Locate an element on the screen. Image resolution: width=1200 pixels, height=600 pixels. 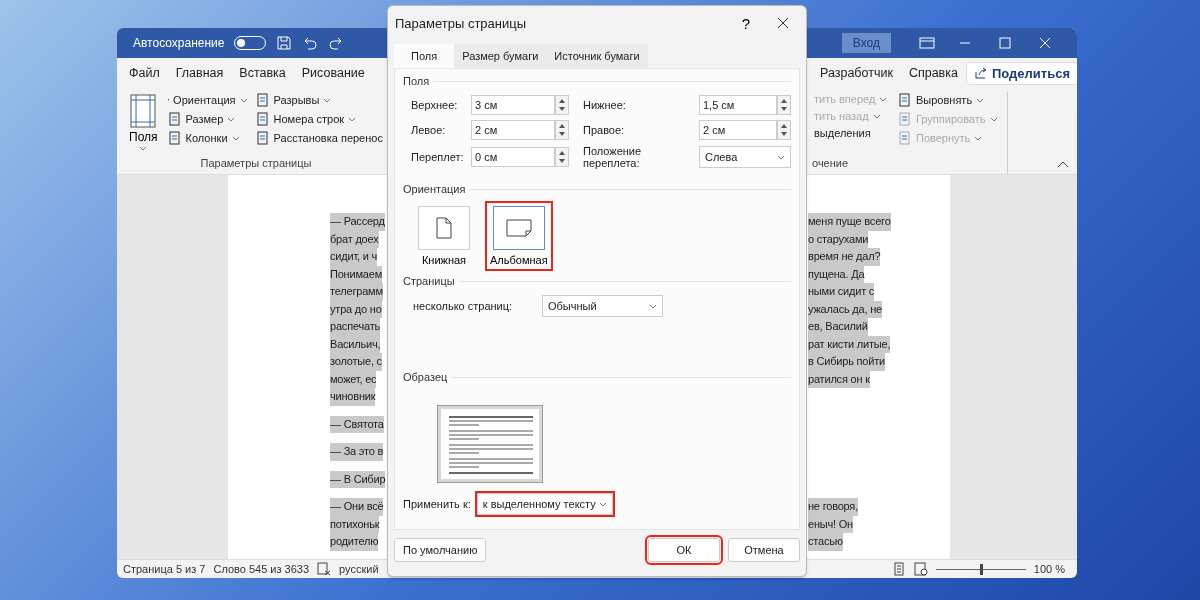
dialog-tab: Размер бумаги is located at coordinates (500, 56).